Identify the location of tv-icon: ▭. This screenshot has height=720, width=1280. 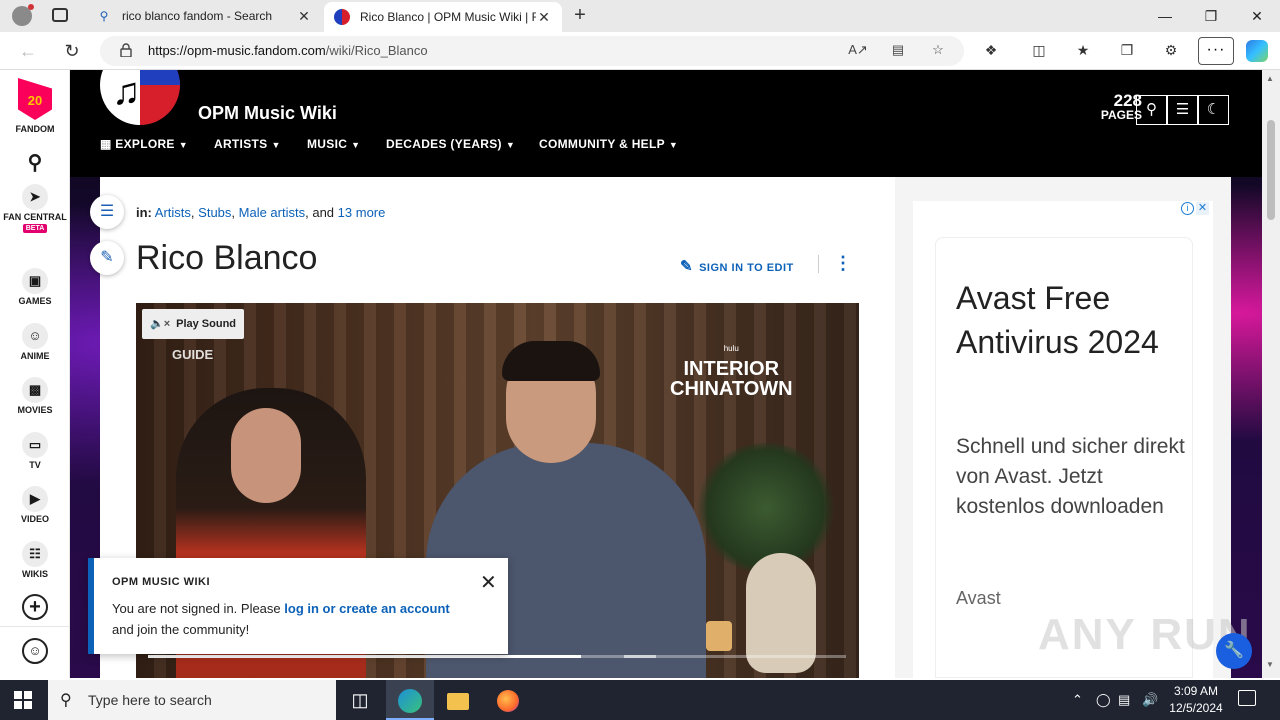
(35, 445).